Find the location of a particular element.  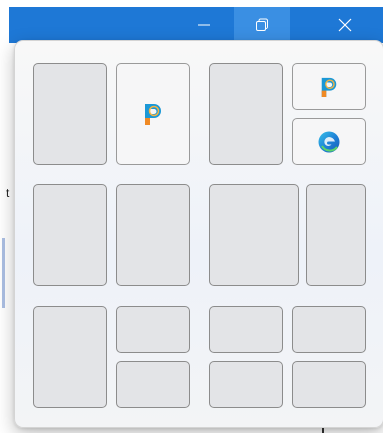

snap-zone-top-right-filled is located at coordinates (329, 86).